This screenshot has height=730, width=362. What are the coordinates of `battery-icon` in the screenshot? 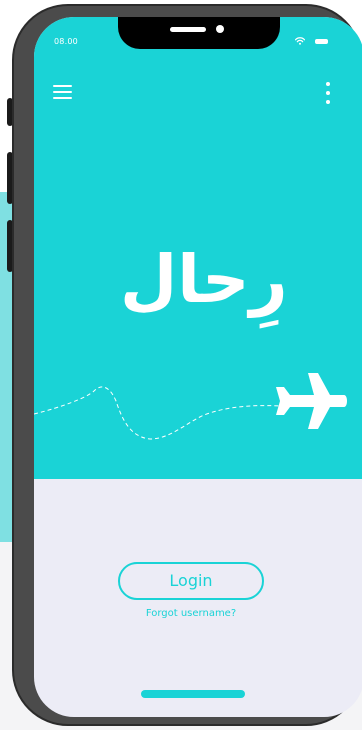 It's located at (321, 41).